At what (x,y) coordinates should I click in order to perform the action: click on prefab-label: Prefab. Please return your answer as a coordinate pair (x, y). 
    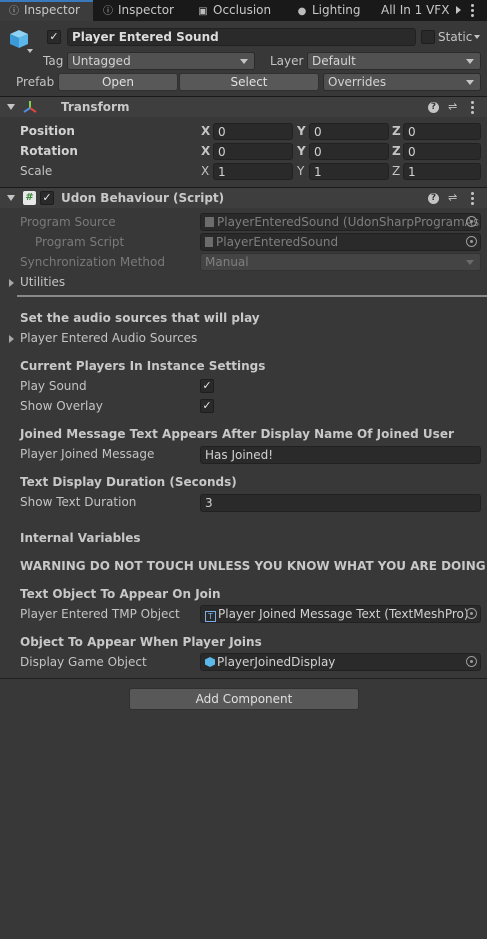
    Looking at the image, I should click on (35, 82).